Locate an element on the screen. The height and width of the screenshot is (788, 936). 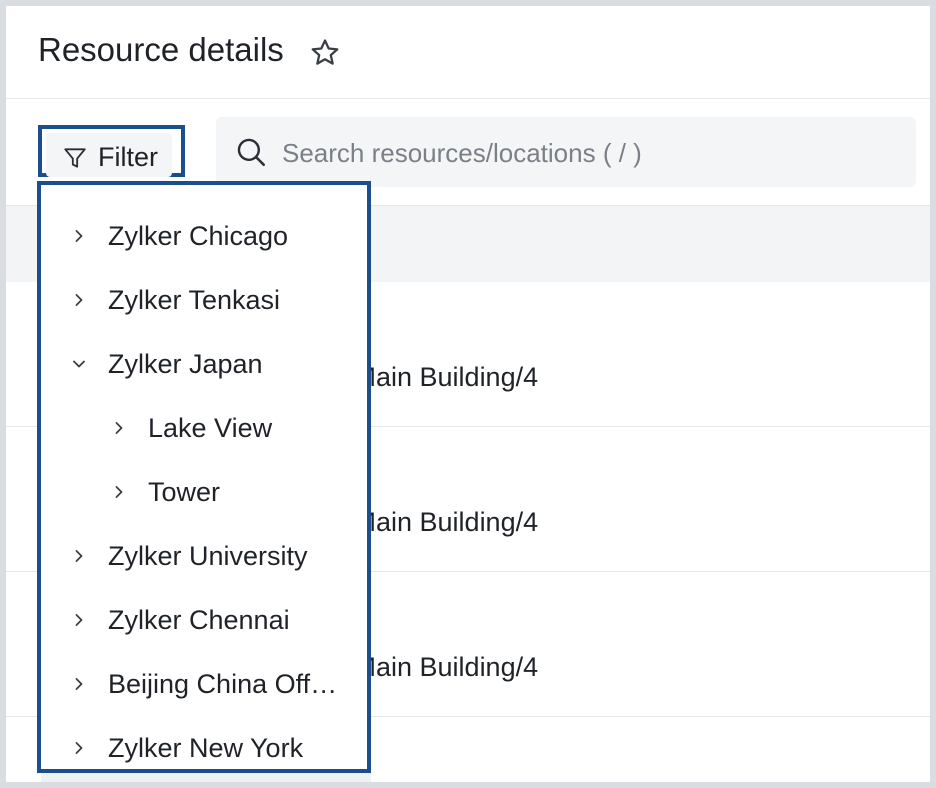
tree-item-tower: Tower is located at coordinates (204, 493).